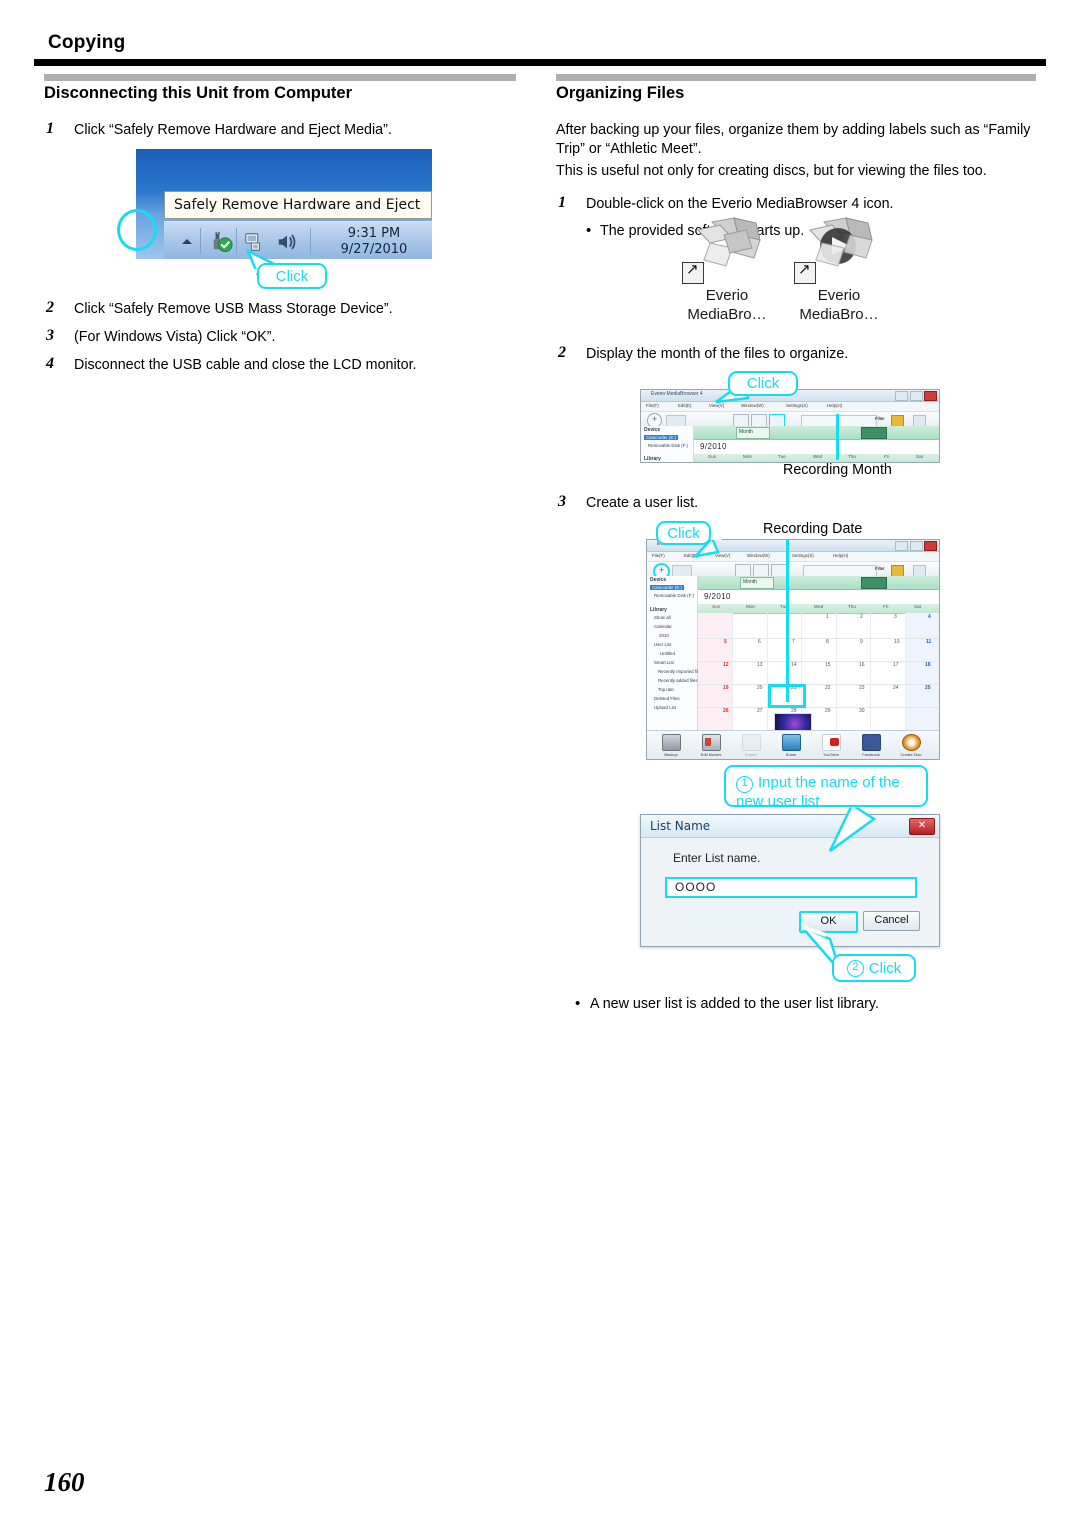 The height and width of the screenshot is (1527, 1080). I want to click on step-text: Create a user list., so click(642, 503).